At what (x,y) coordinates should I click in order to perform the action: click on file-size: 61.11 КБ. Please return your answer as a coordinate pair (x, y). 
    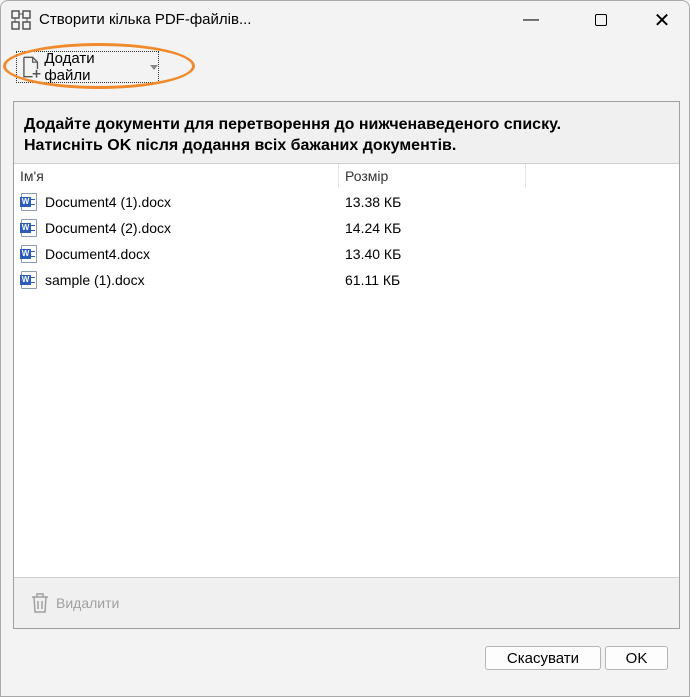
    Looking at the image, I should click on (373, 280).